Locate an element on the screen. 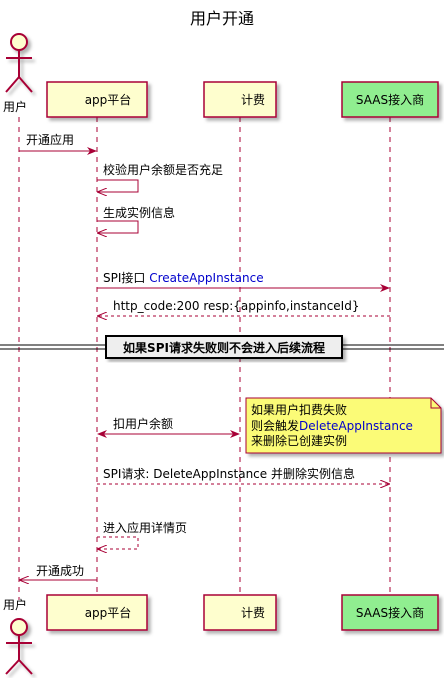  note-line-3: 来删除已创建实例 is located at coordinates (299, 440).